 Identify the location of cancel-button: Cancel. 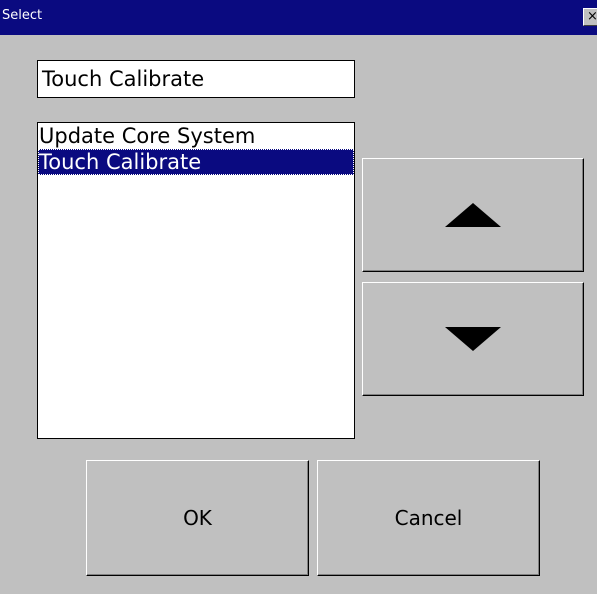
(428, 518).